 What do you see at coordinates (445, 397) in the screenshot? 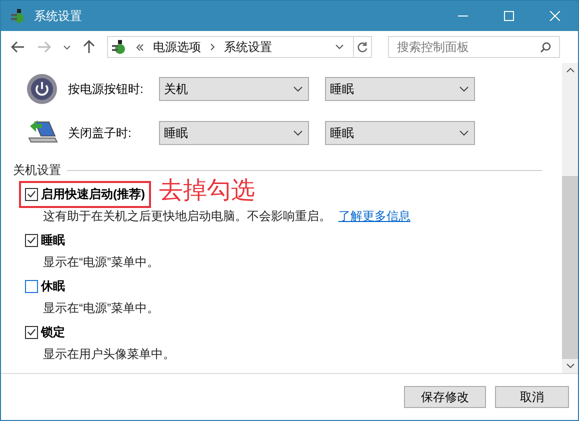
I see `dialog-button: 保存修改` at bounding box center [445, 397].